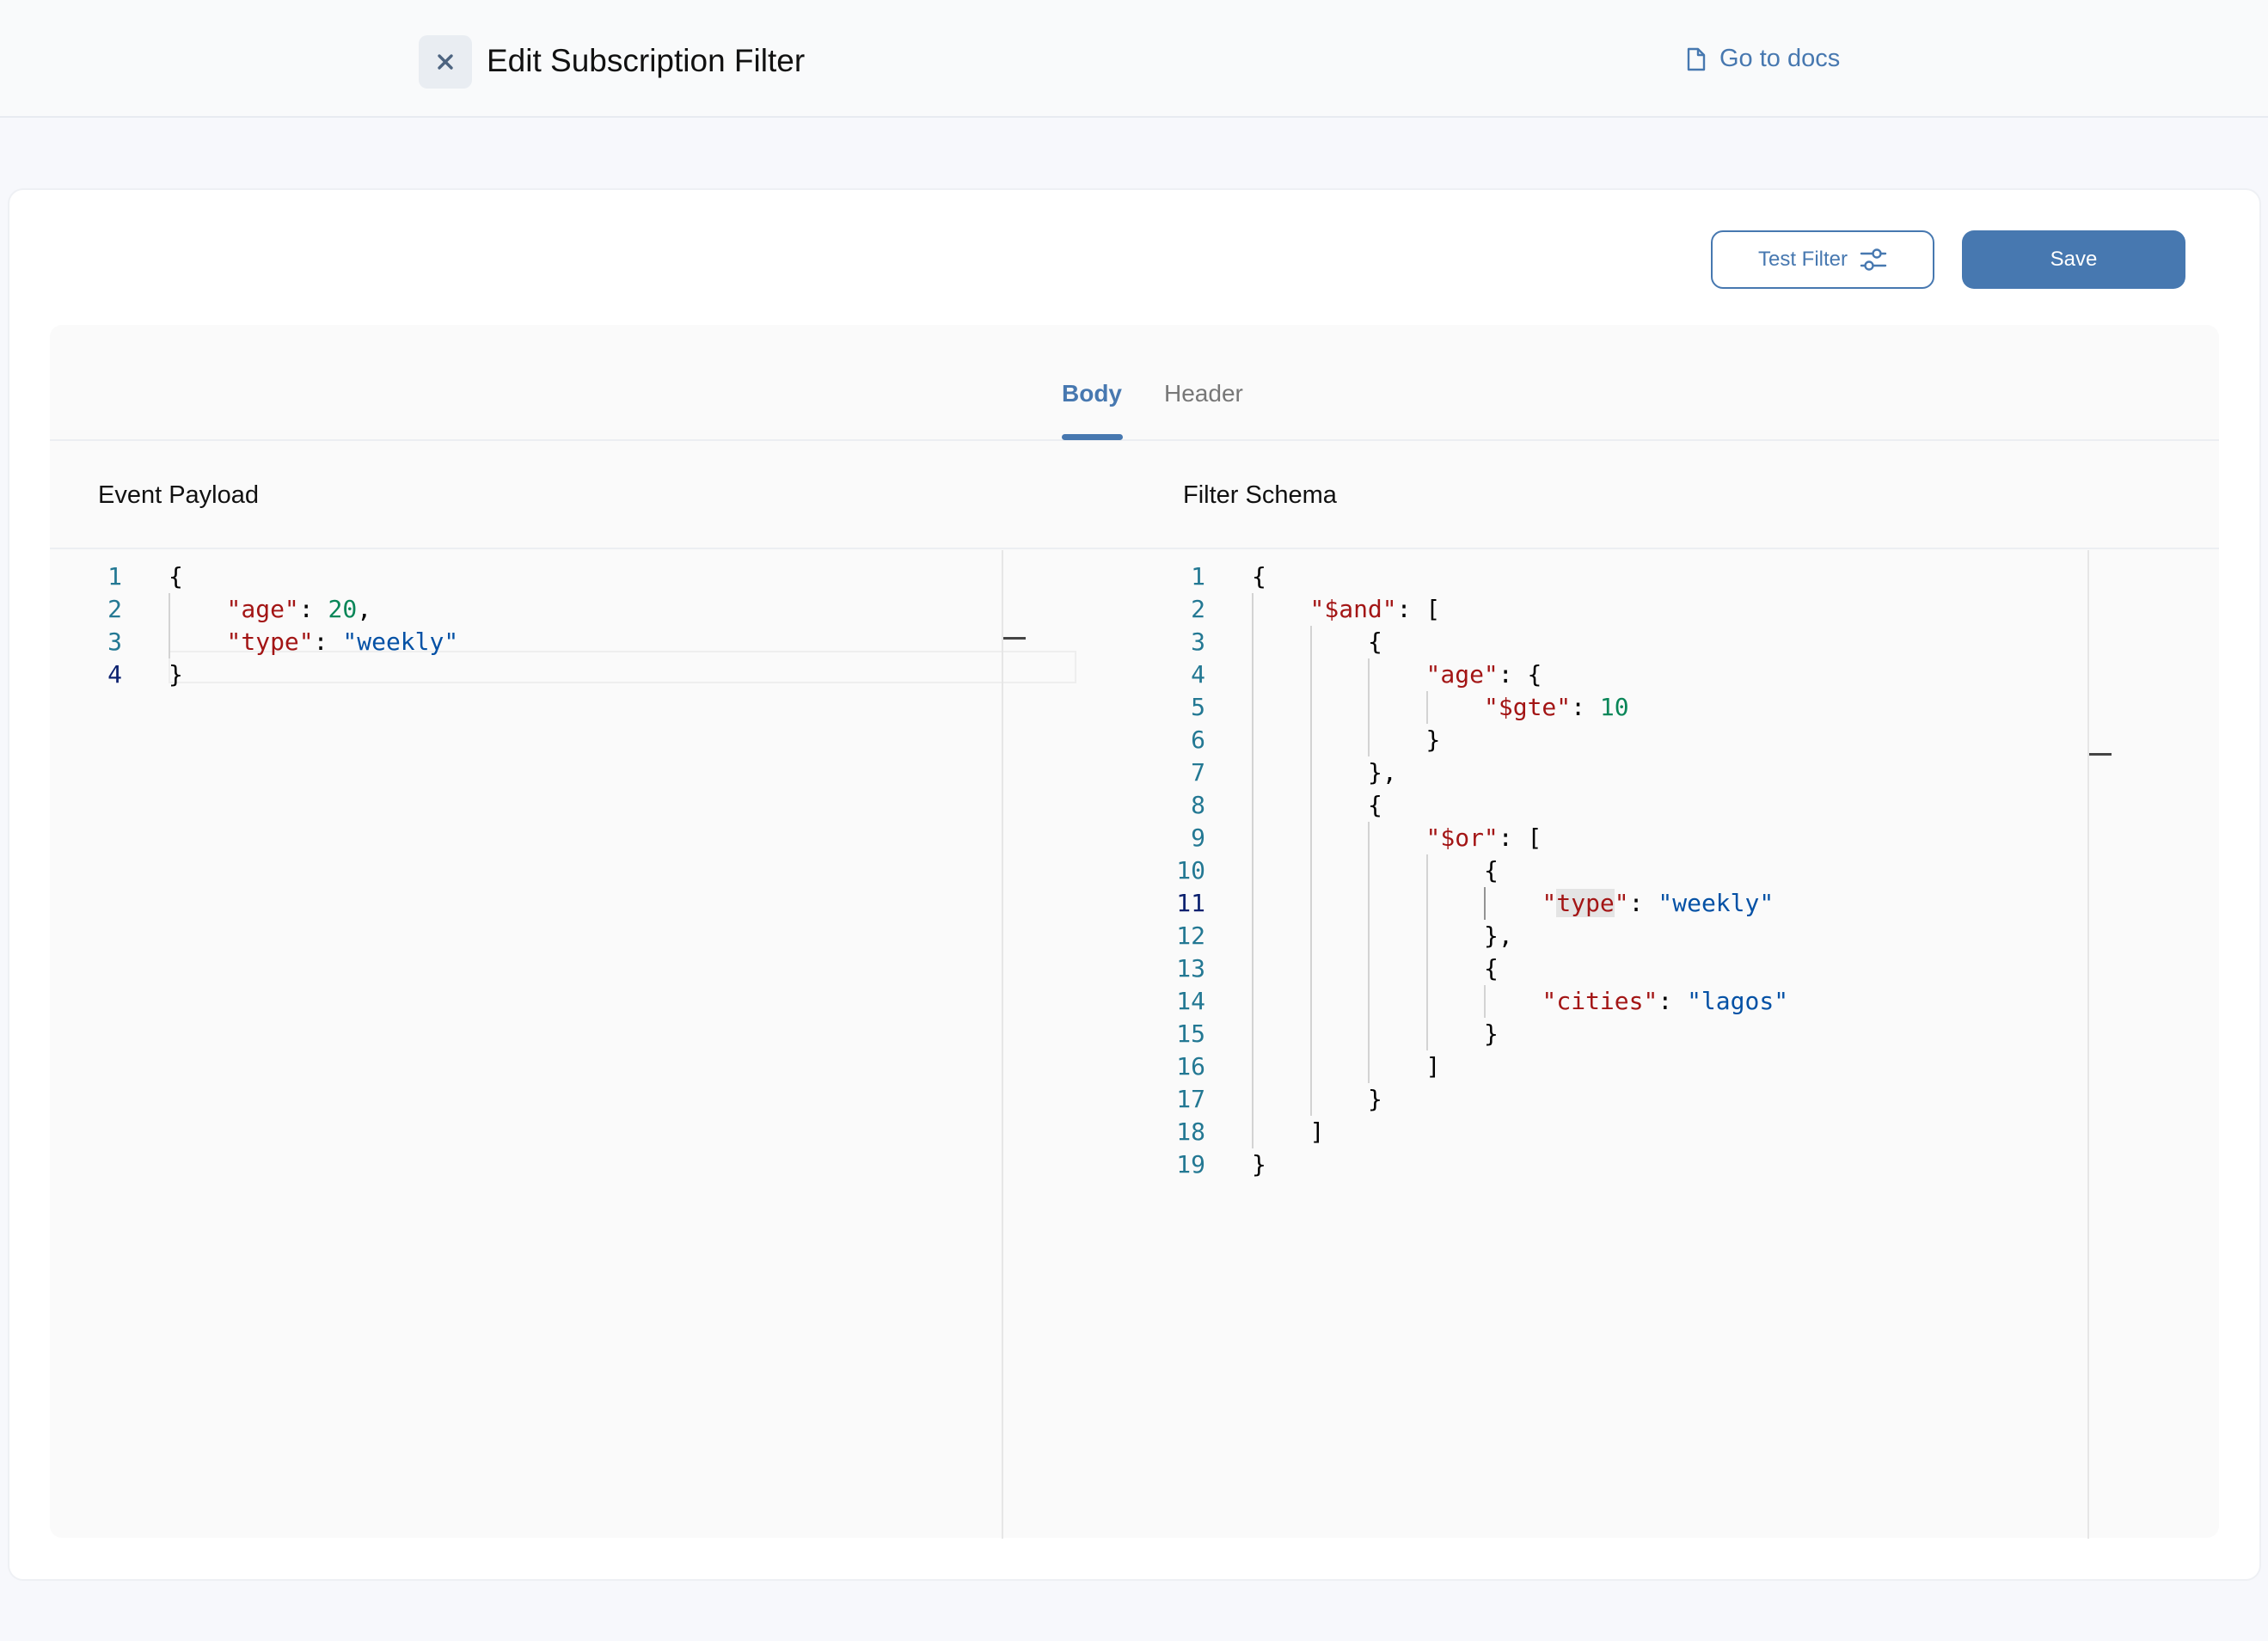 This screenshot has width=2268, height=1641. Describe the element at coordinates (1623, 870) in the screenshot. I see `schema-code-line: 10 {` at that location.